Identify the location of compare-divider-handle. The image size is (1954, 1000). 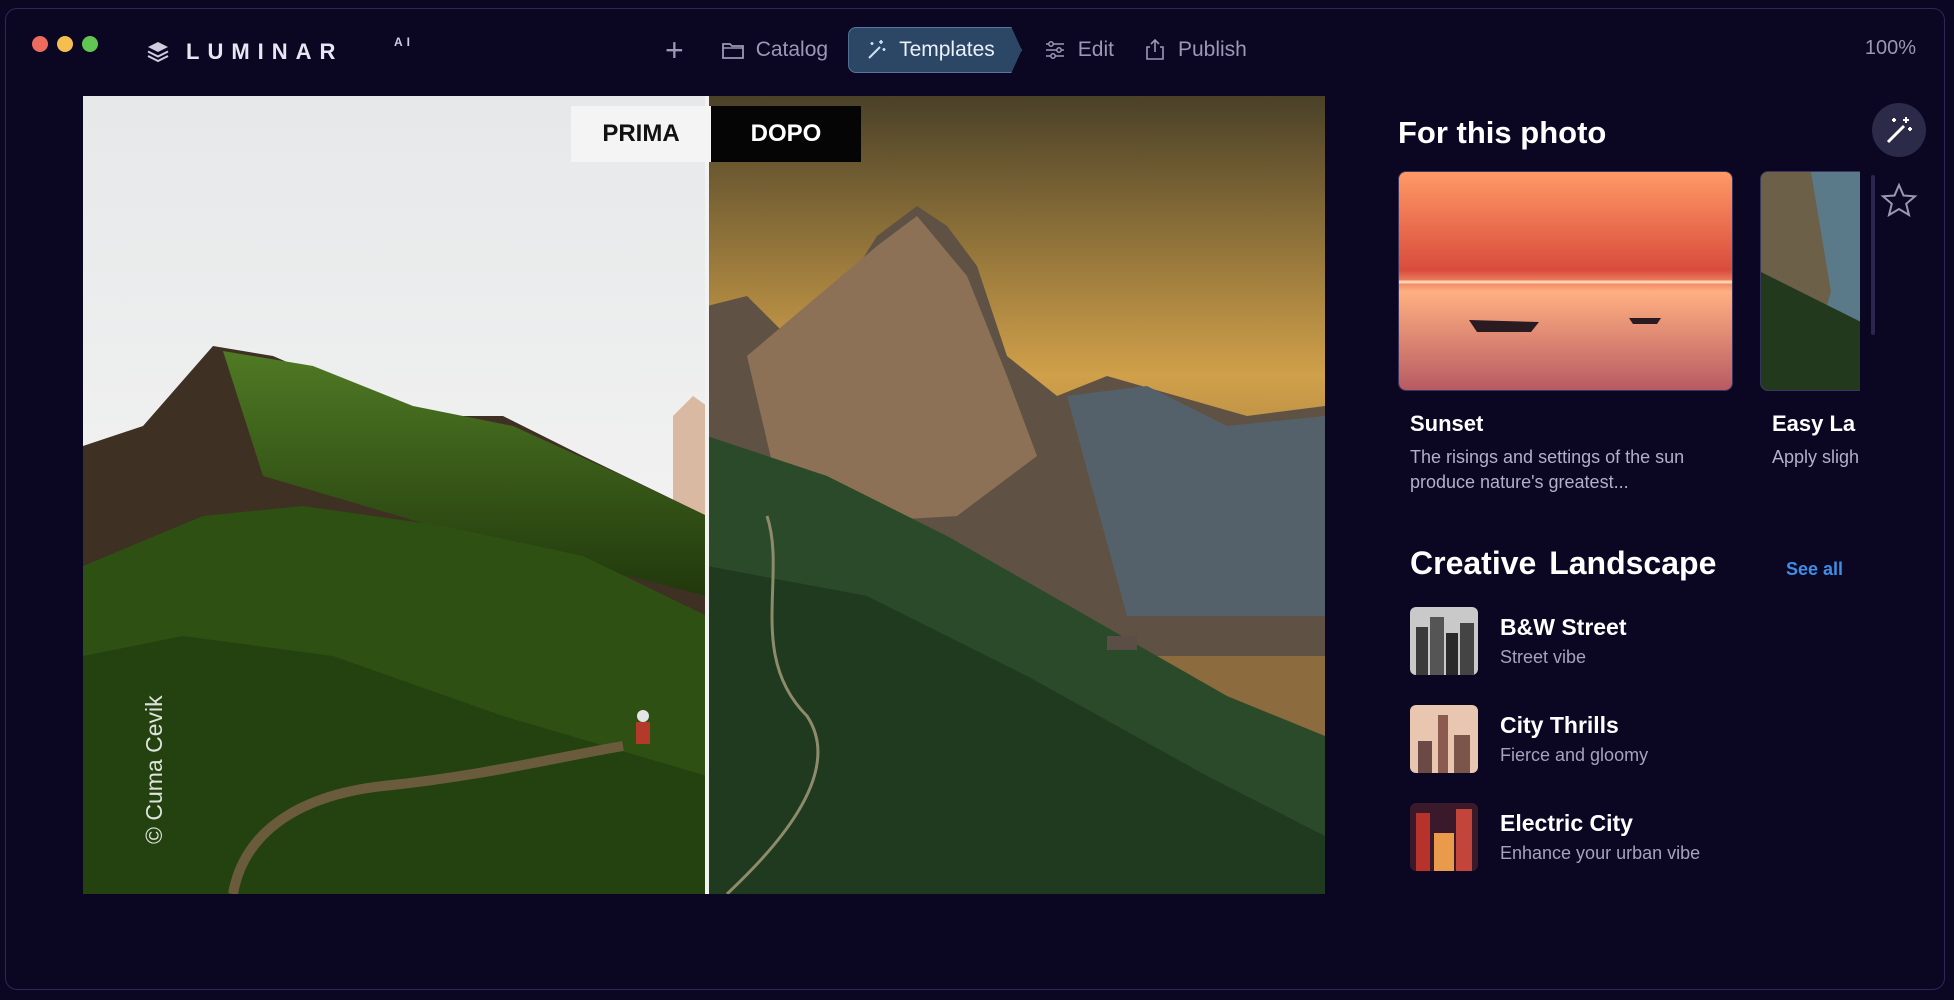
(707, 495).